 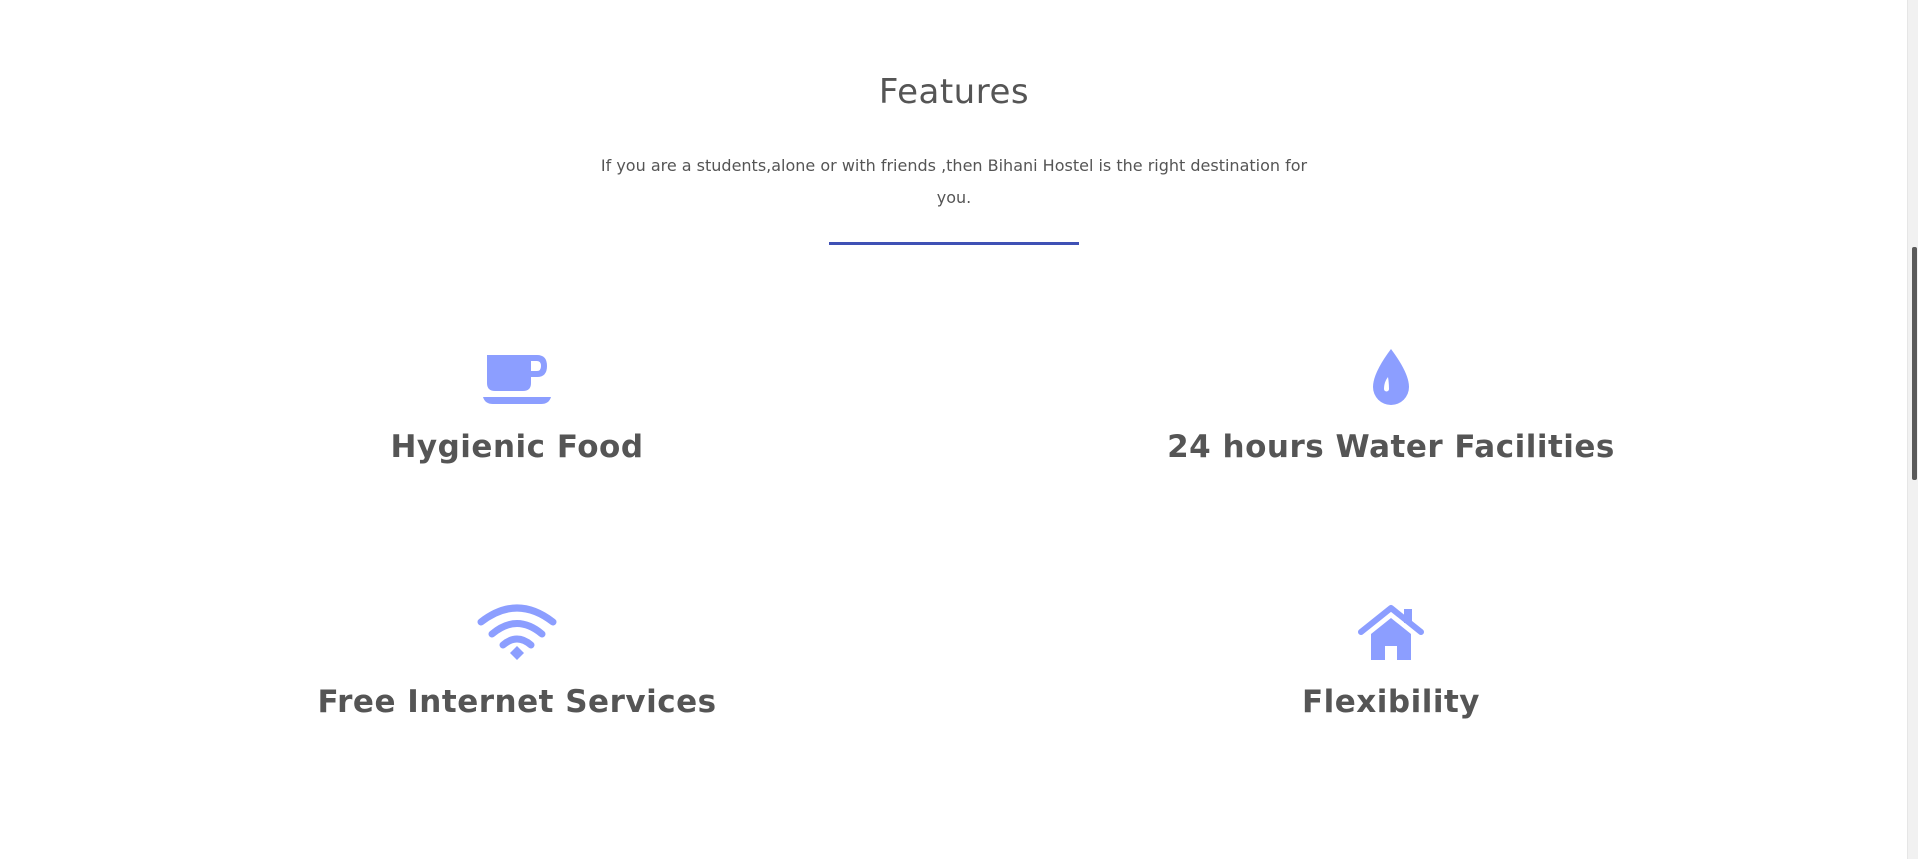 I want to click on title-divider, so click(x=954, y=243).